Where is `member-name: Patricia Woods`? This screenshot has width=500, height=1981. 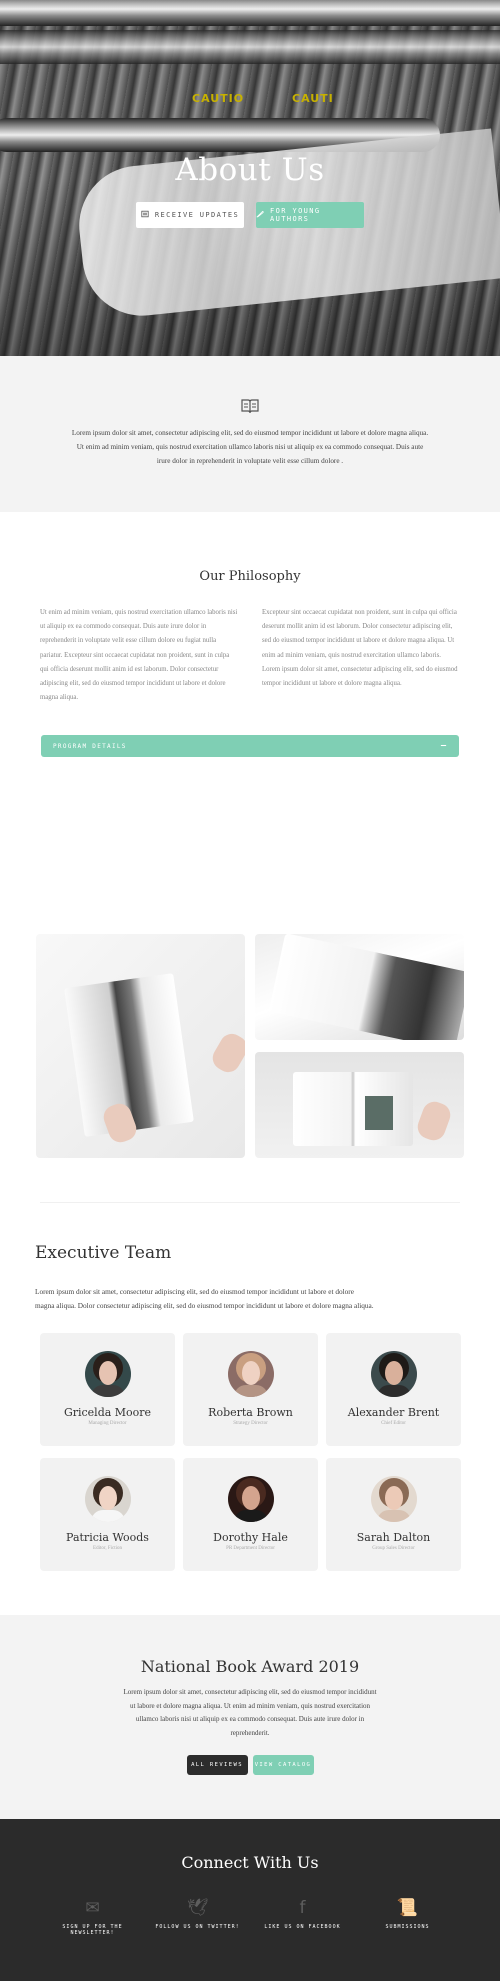 member-name: Patricia Woods is located at coordinates (107, 1537).